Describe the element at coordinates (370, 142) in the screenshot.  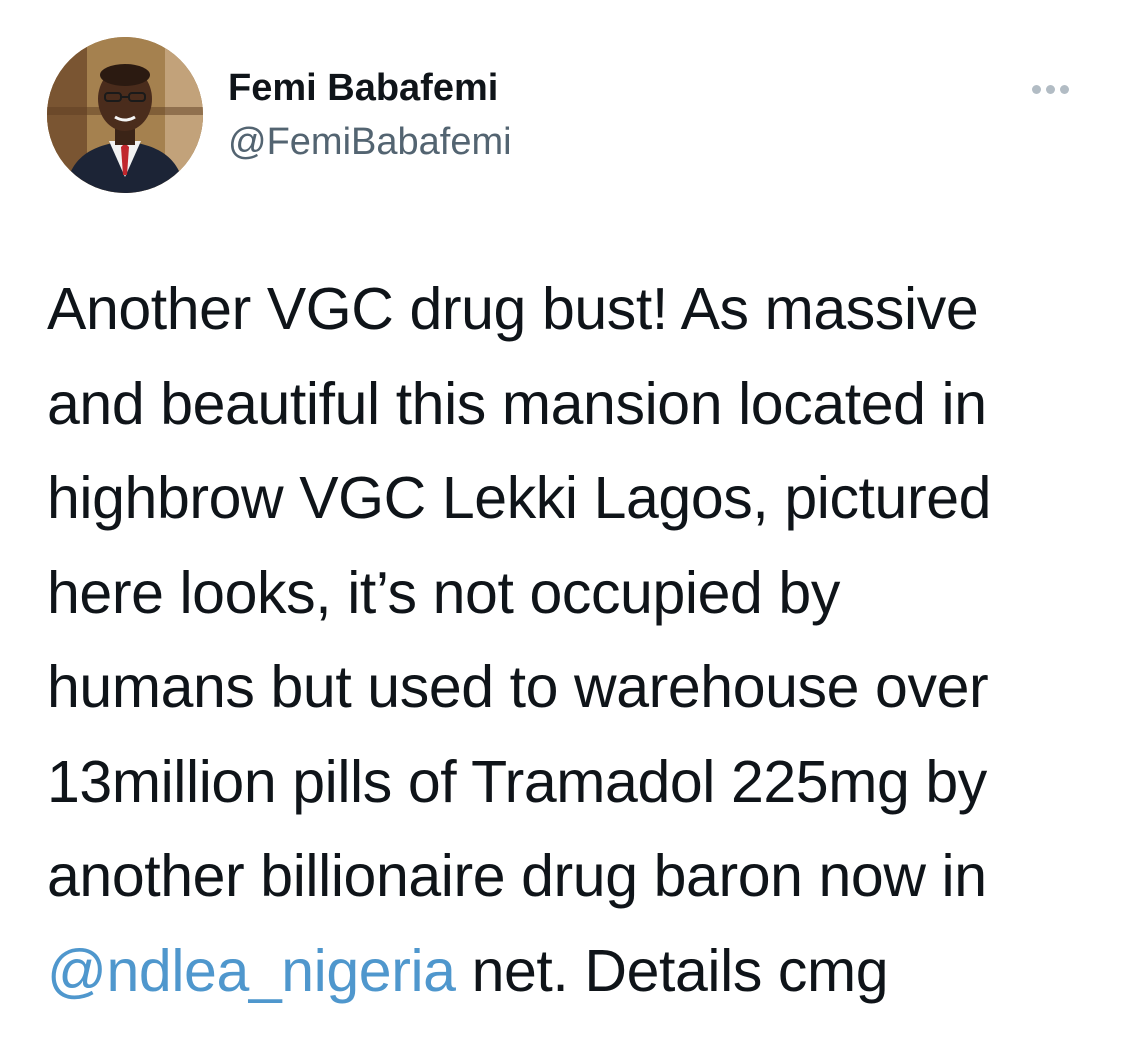
I see `author-handle: @FemiBabafemi` at that location.